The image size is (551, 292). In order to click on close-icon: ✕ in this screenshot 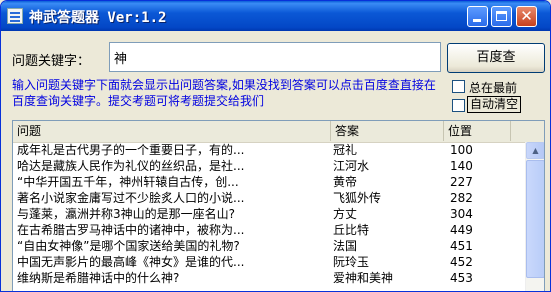, I will do `click(526, 16)`.